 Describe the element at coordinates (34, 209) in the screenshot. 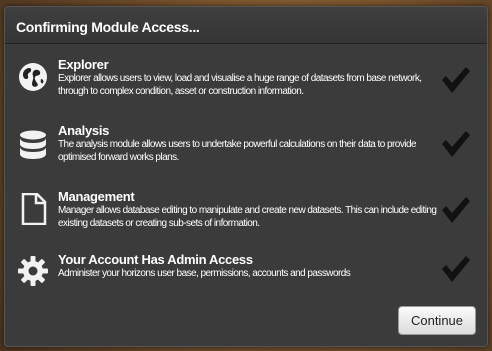

I see `document-icon` at that location.